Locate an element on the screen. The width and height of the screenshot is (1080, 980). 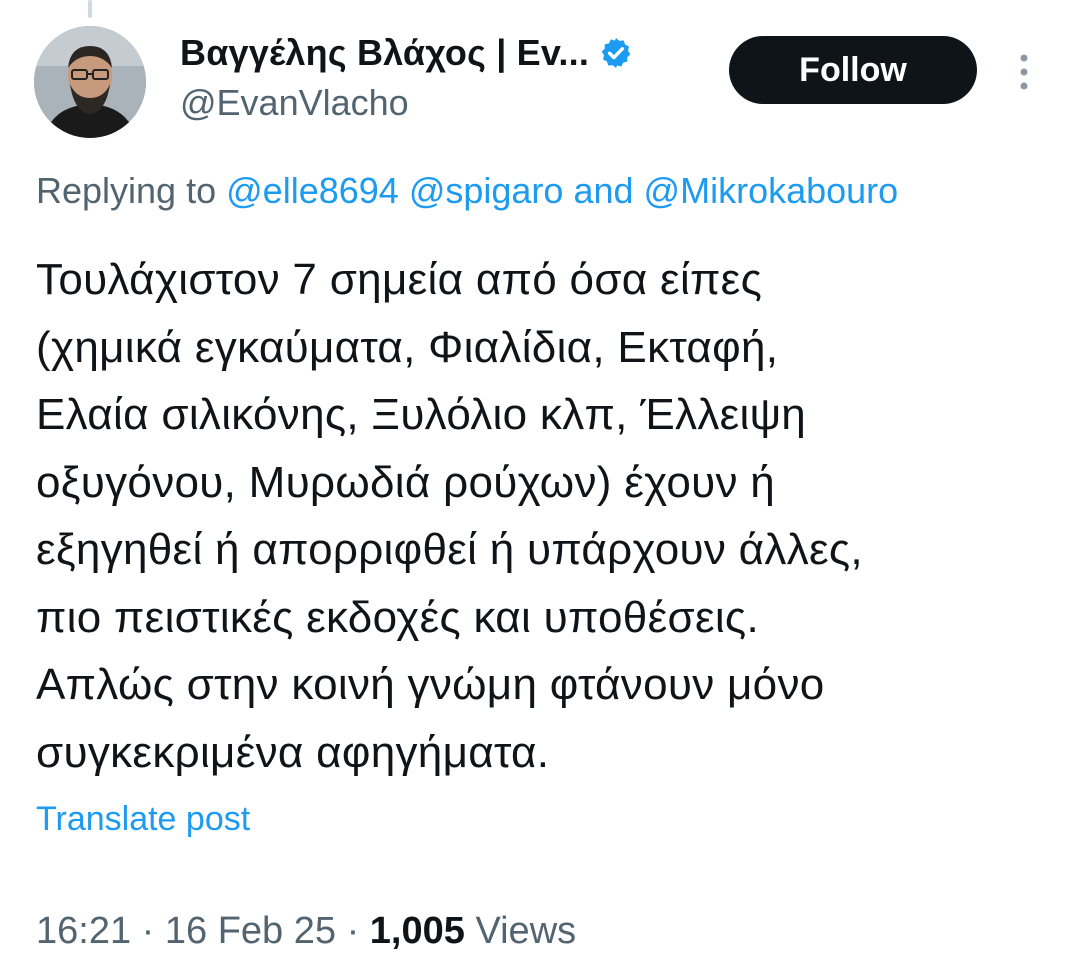
replying-to-prefix: Replying to is located at coordinates (126, 190).